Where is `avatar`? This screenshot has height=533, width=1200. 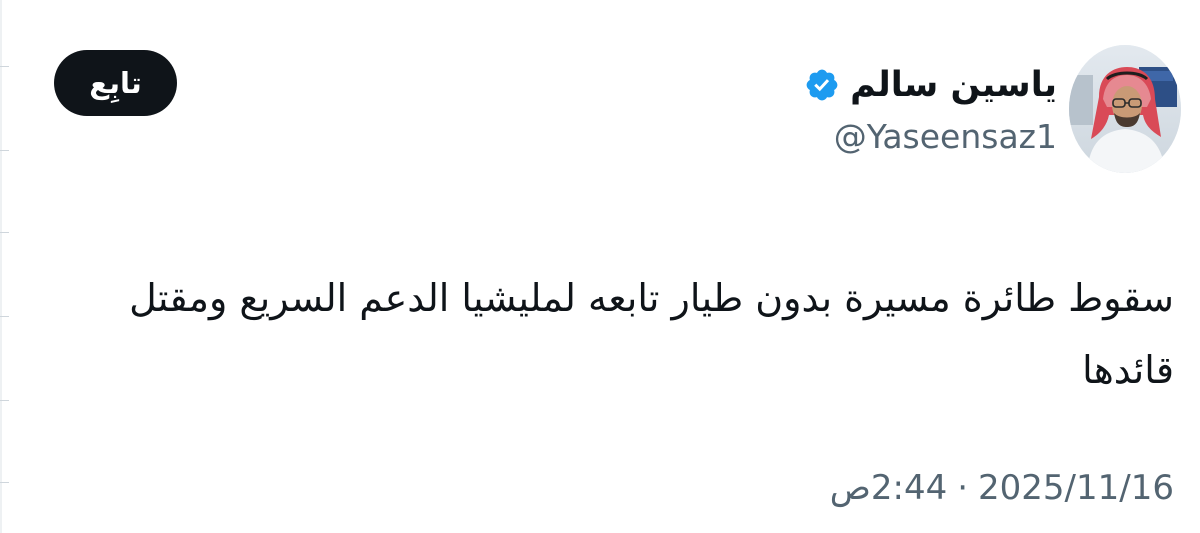 avatar is located at coordinates (1125, 109).